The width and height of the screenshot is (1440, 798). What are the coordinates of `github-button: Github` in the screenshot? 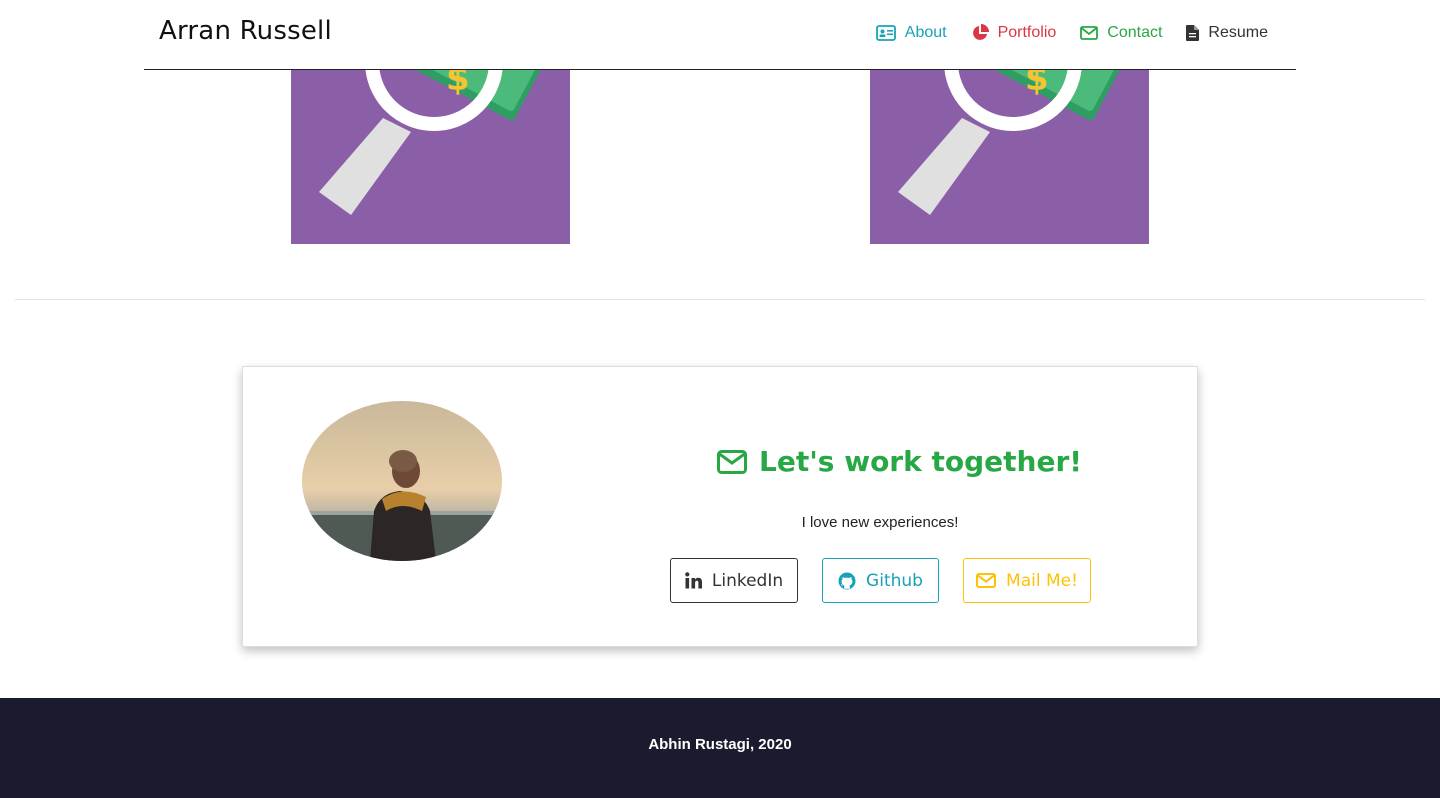 It's located at (880, 580).